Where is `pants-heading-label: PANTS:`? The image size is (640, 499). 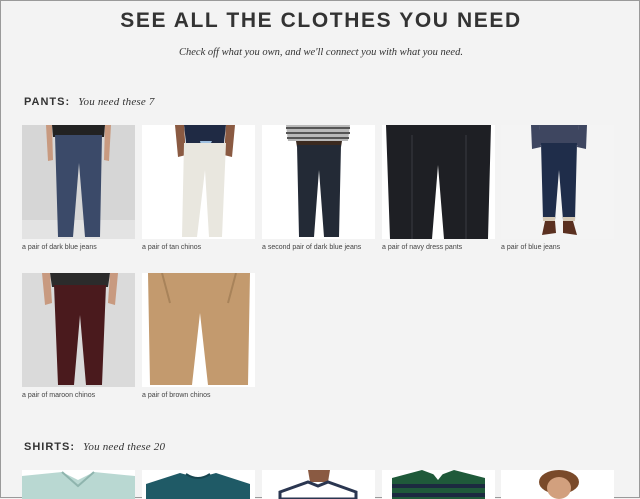 pants-heading-label: PANTS: is located at coordinates (47, 102).